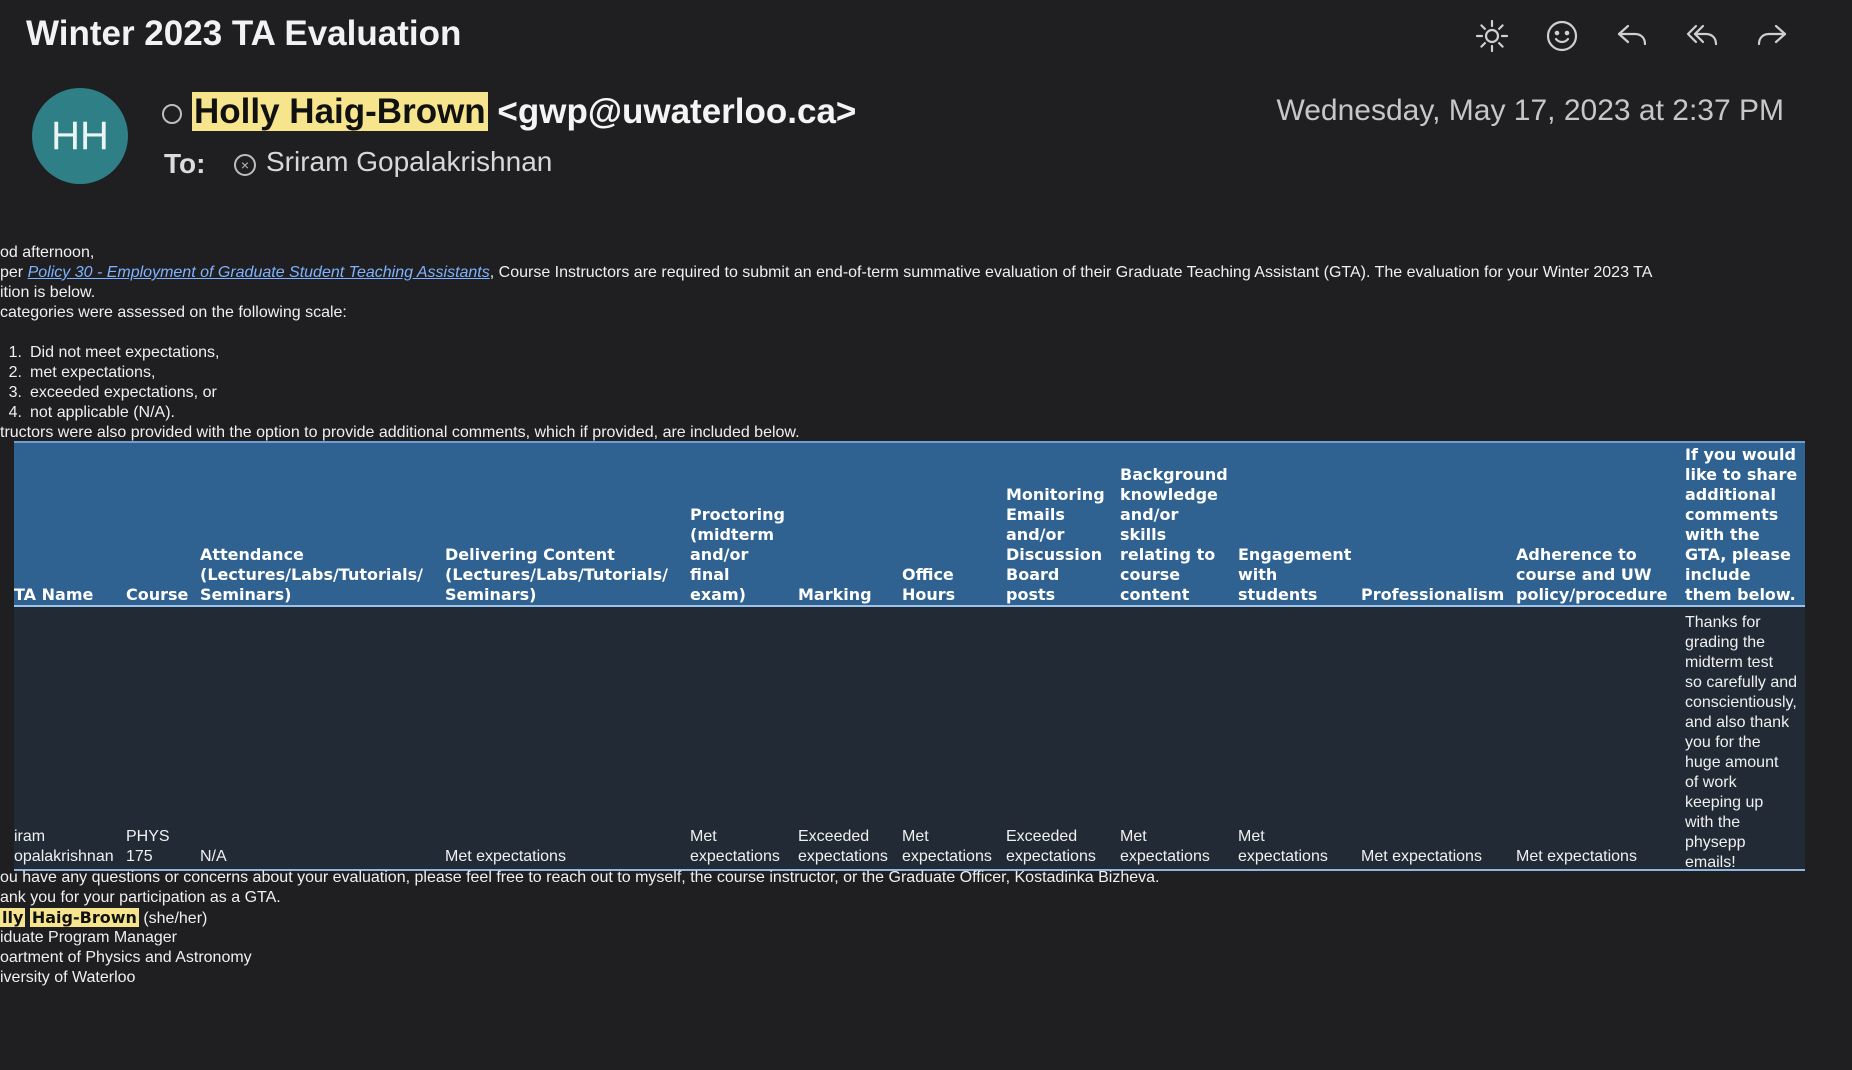 The image size is (1852, 1070). What do you see at coordinates (1051, 846) in the screenshot?
I see `cell-monitoring: Exceeded expectations` at bounding box center [1051, 846].